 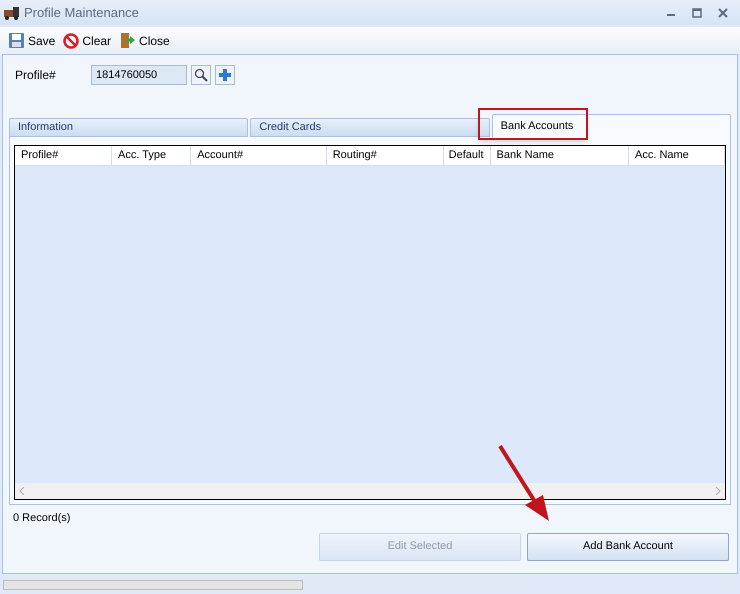 I want to click on column-header: Acc. Type, so click(x=152, y=155).